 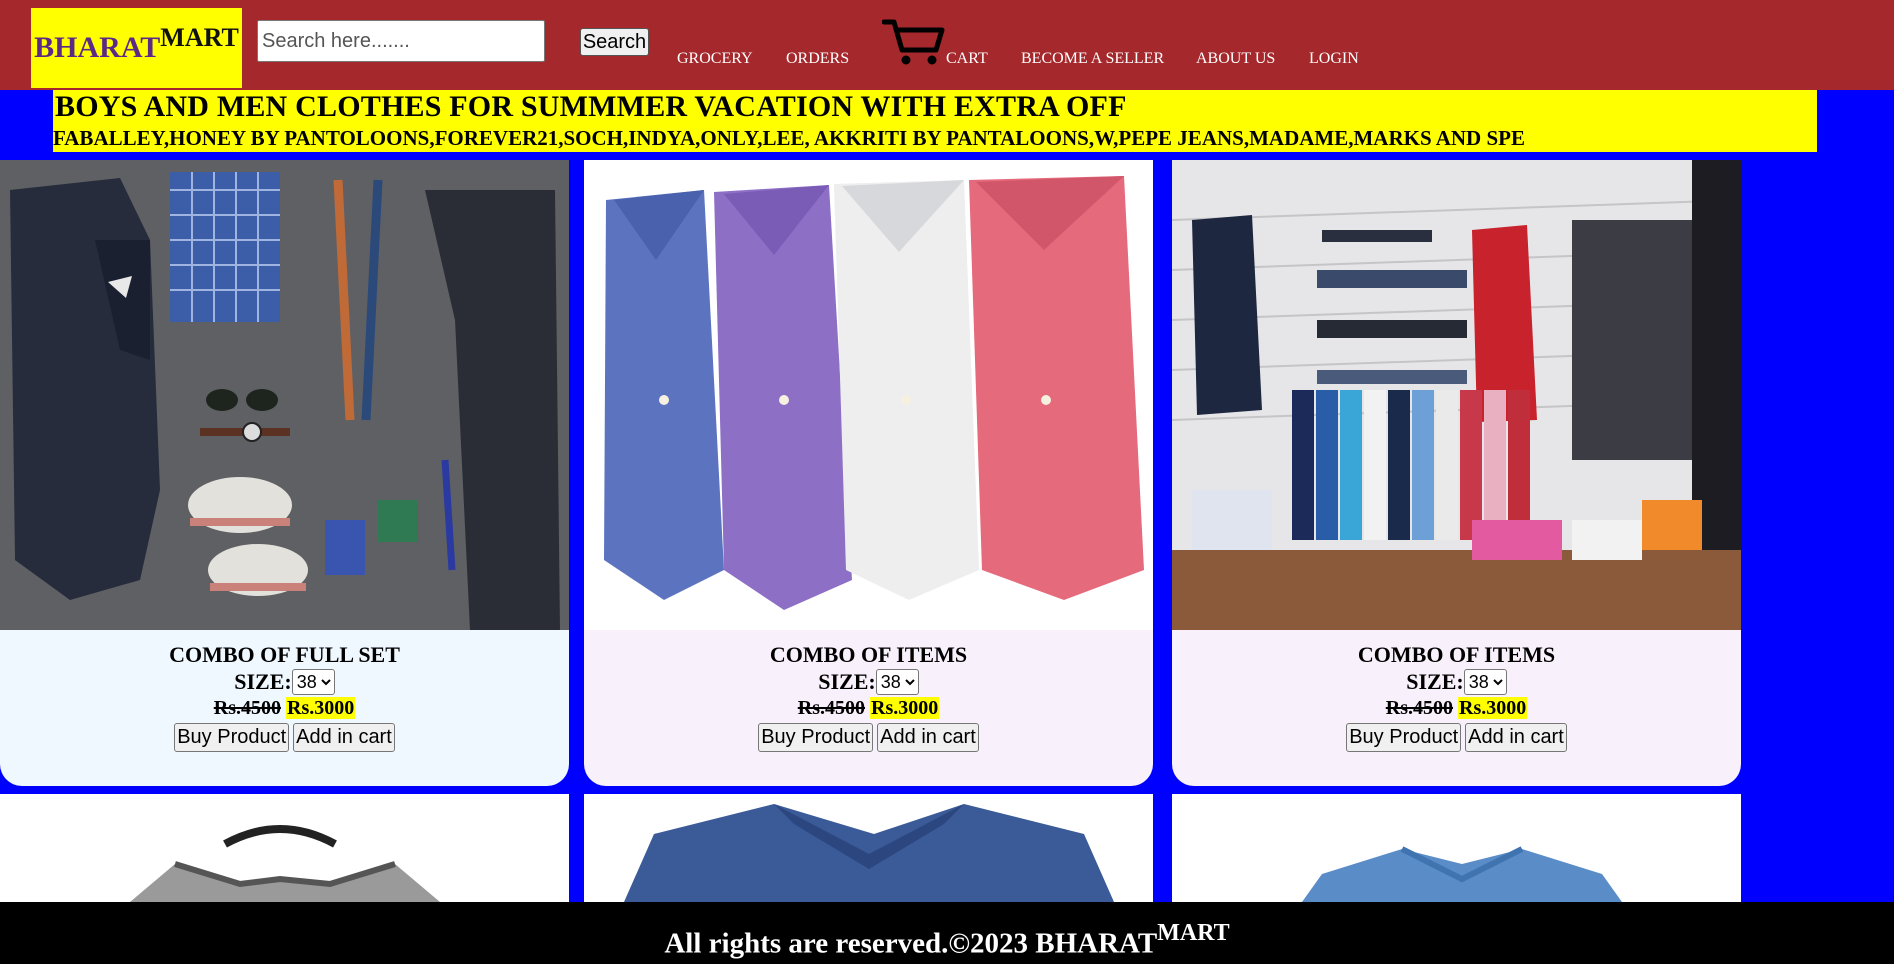 What do you see at coordinates (1235, 59) in the screenshot?
I see `nav-about-us: ABOUT US` at bounding box center [1235, 59].